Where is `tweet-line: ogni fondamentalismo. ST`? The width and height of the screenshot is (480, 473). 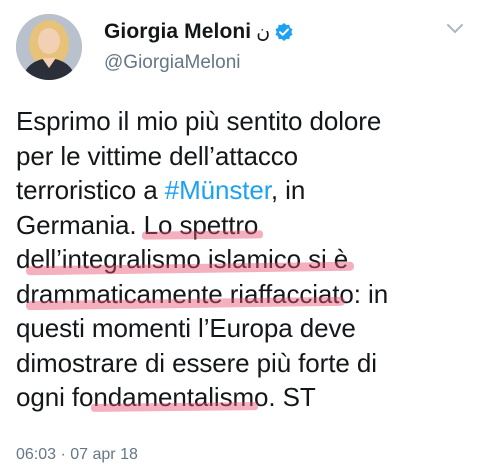 tweet-line: ogni fondamentalismo. ST is located at coordinates (242, 397).